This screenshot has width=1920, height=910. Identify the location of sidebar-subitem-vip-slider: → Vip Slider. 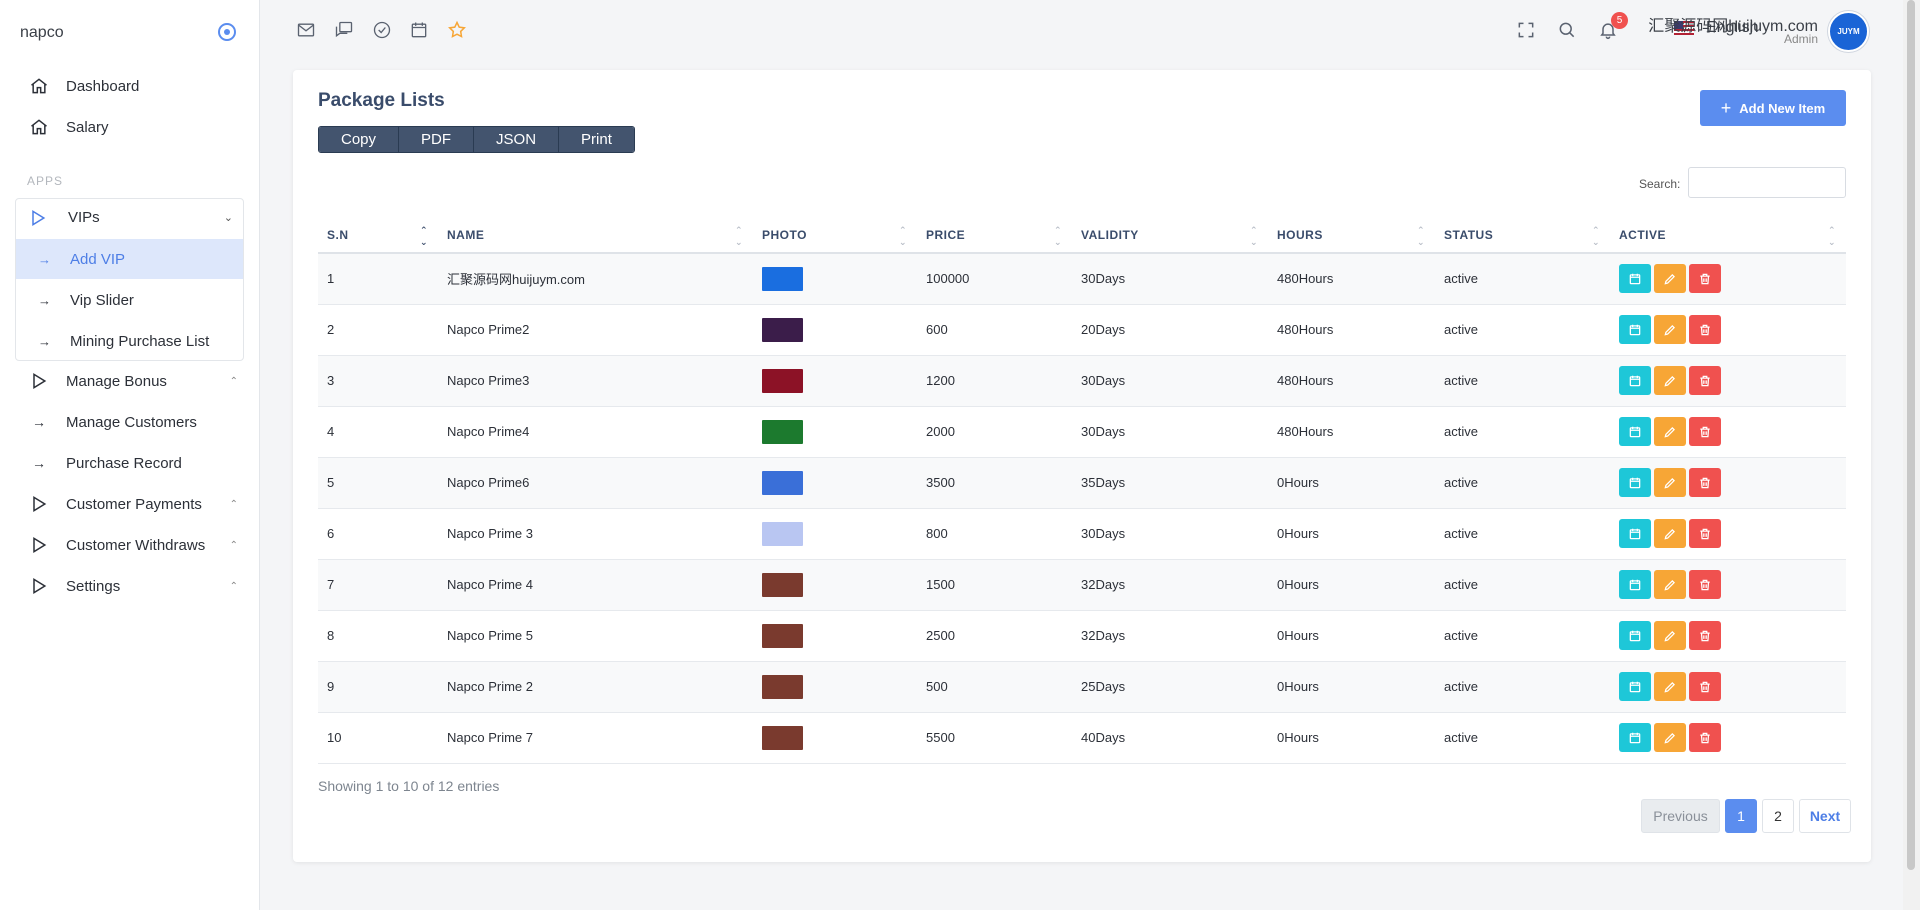
(129, 300).